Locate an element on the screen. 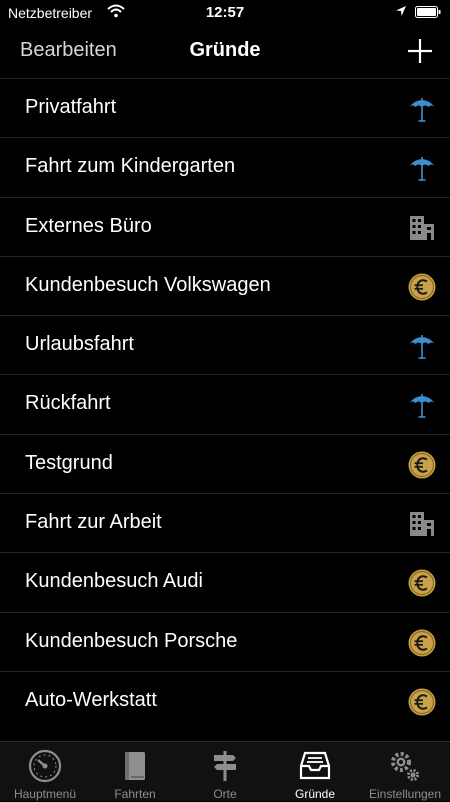  page-title: Gründe is located at coordinates (225, 50).